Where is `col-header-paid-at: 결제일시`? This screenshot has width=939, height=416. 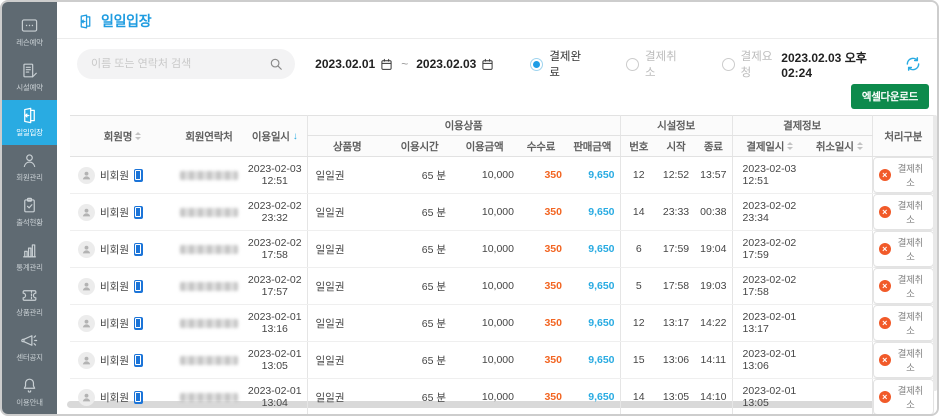 col-header-paid-at: 결제일시 is located at coordinates (769, 146).